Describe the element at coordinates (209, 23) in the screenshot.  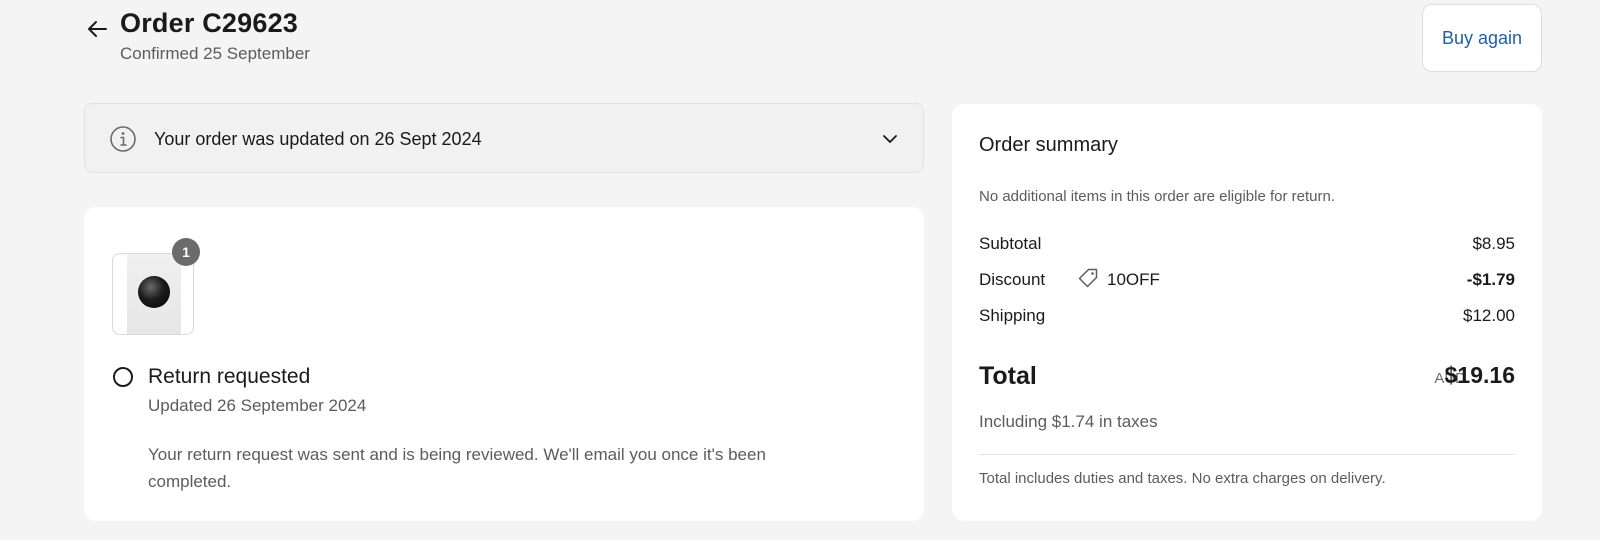
I see `page-title: Order C29623` at that location.